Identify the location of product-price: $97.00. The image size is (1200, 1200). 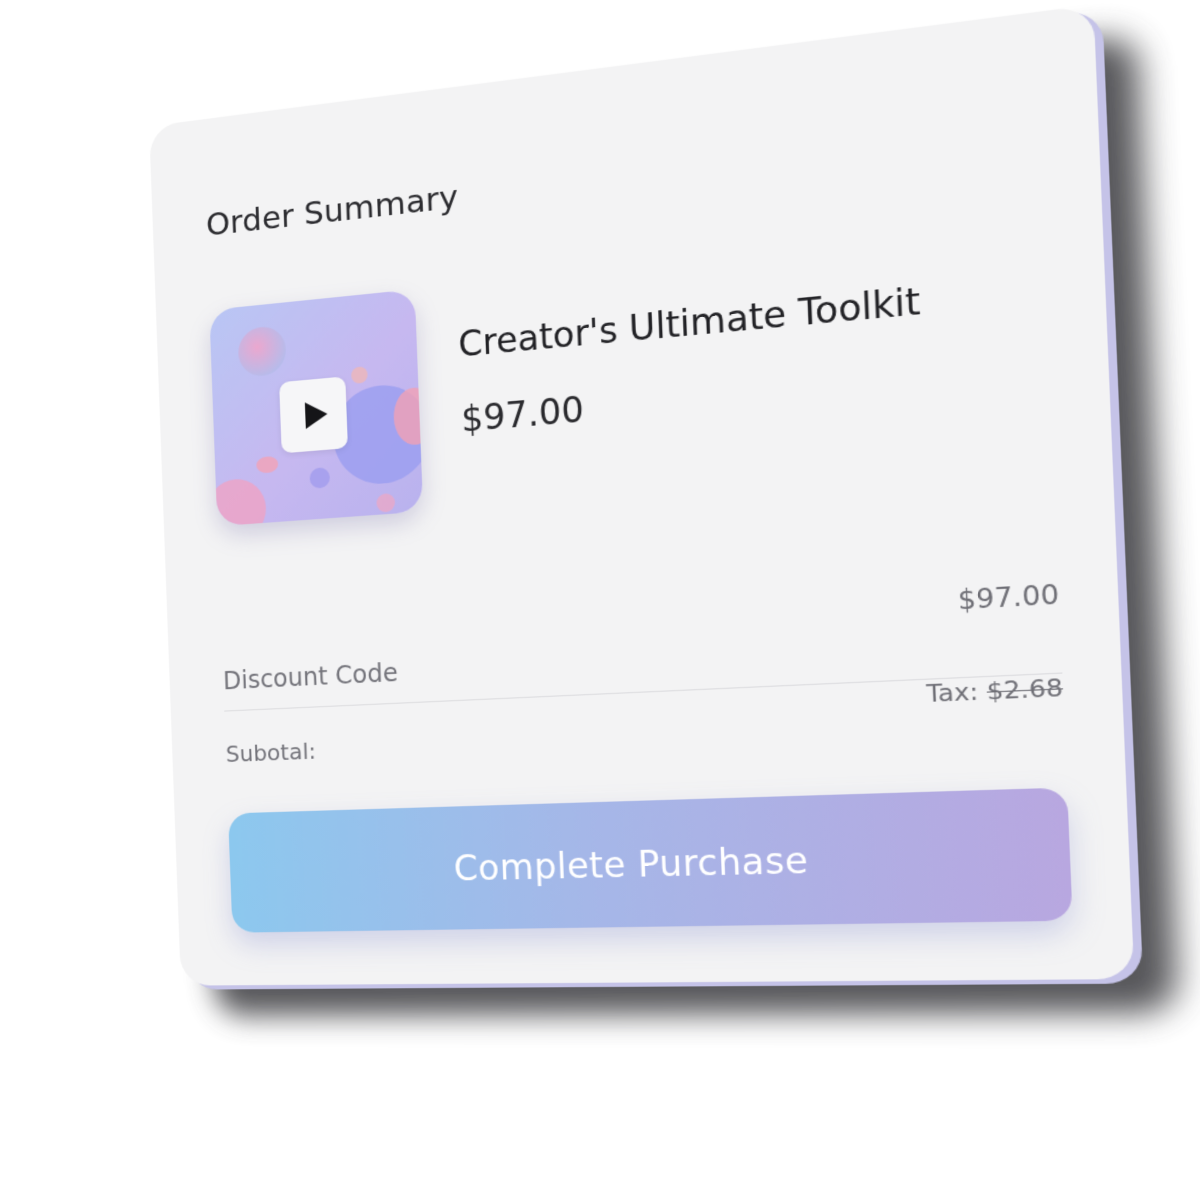
(522, 414).